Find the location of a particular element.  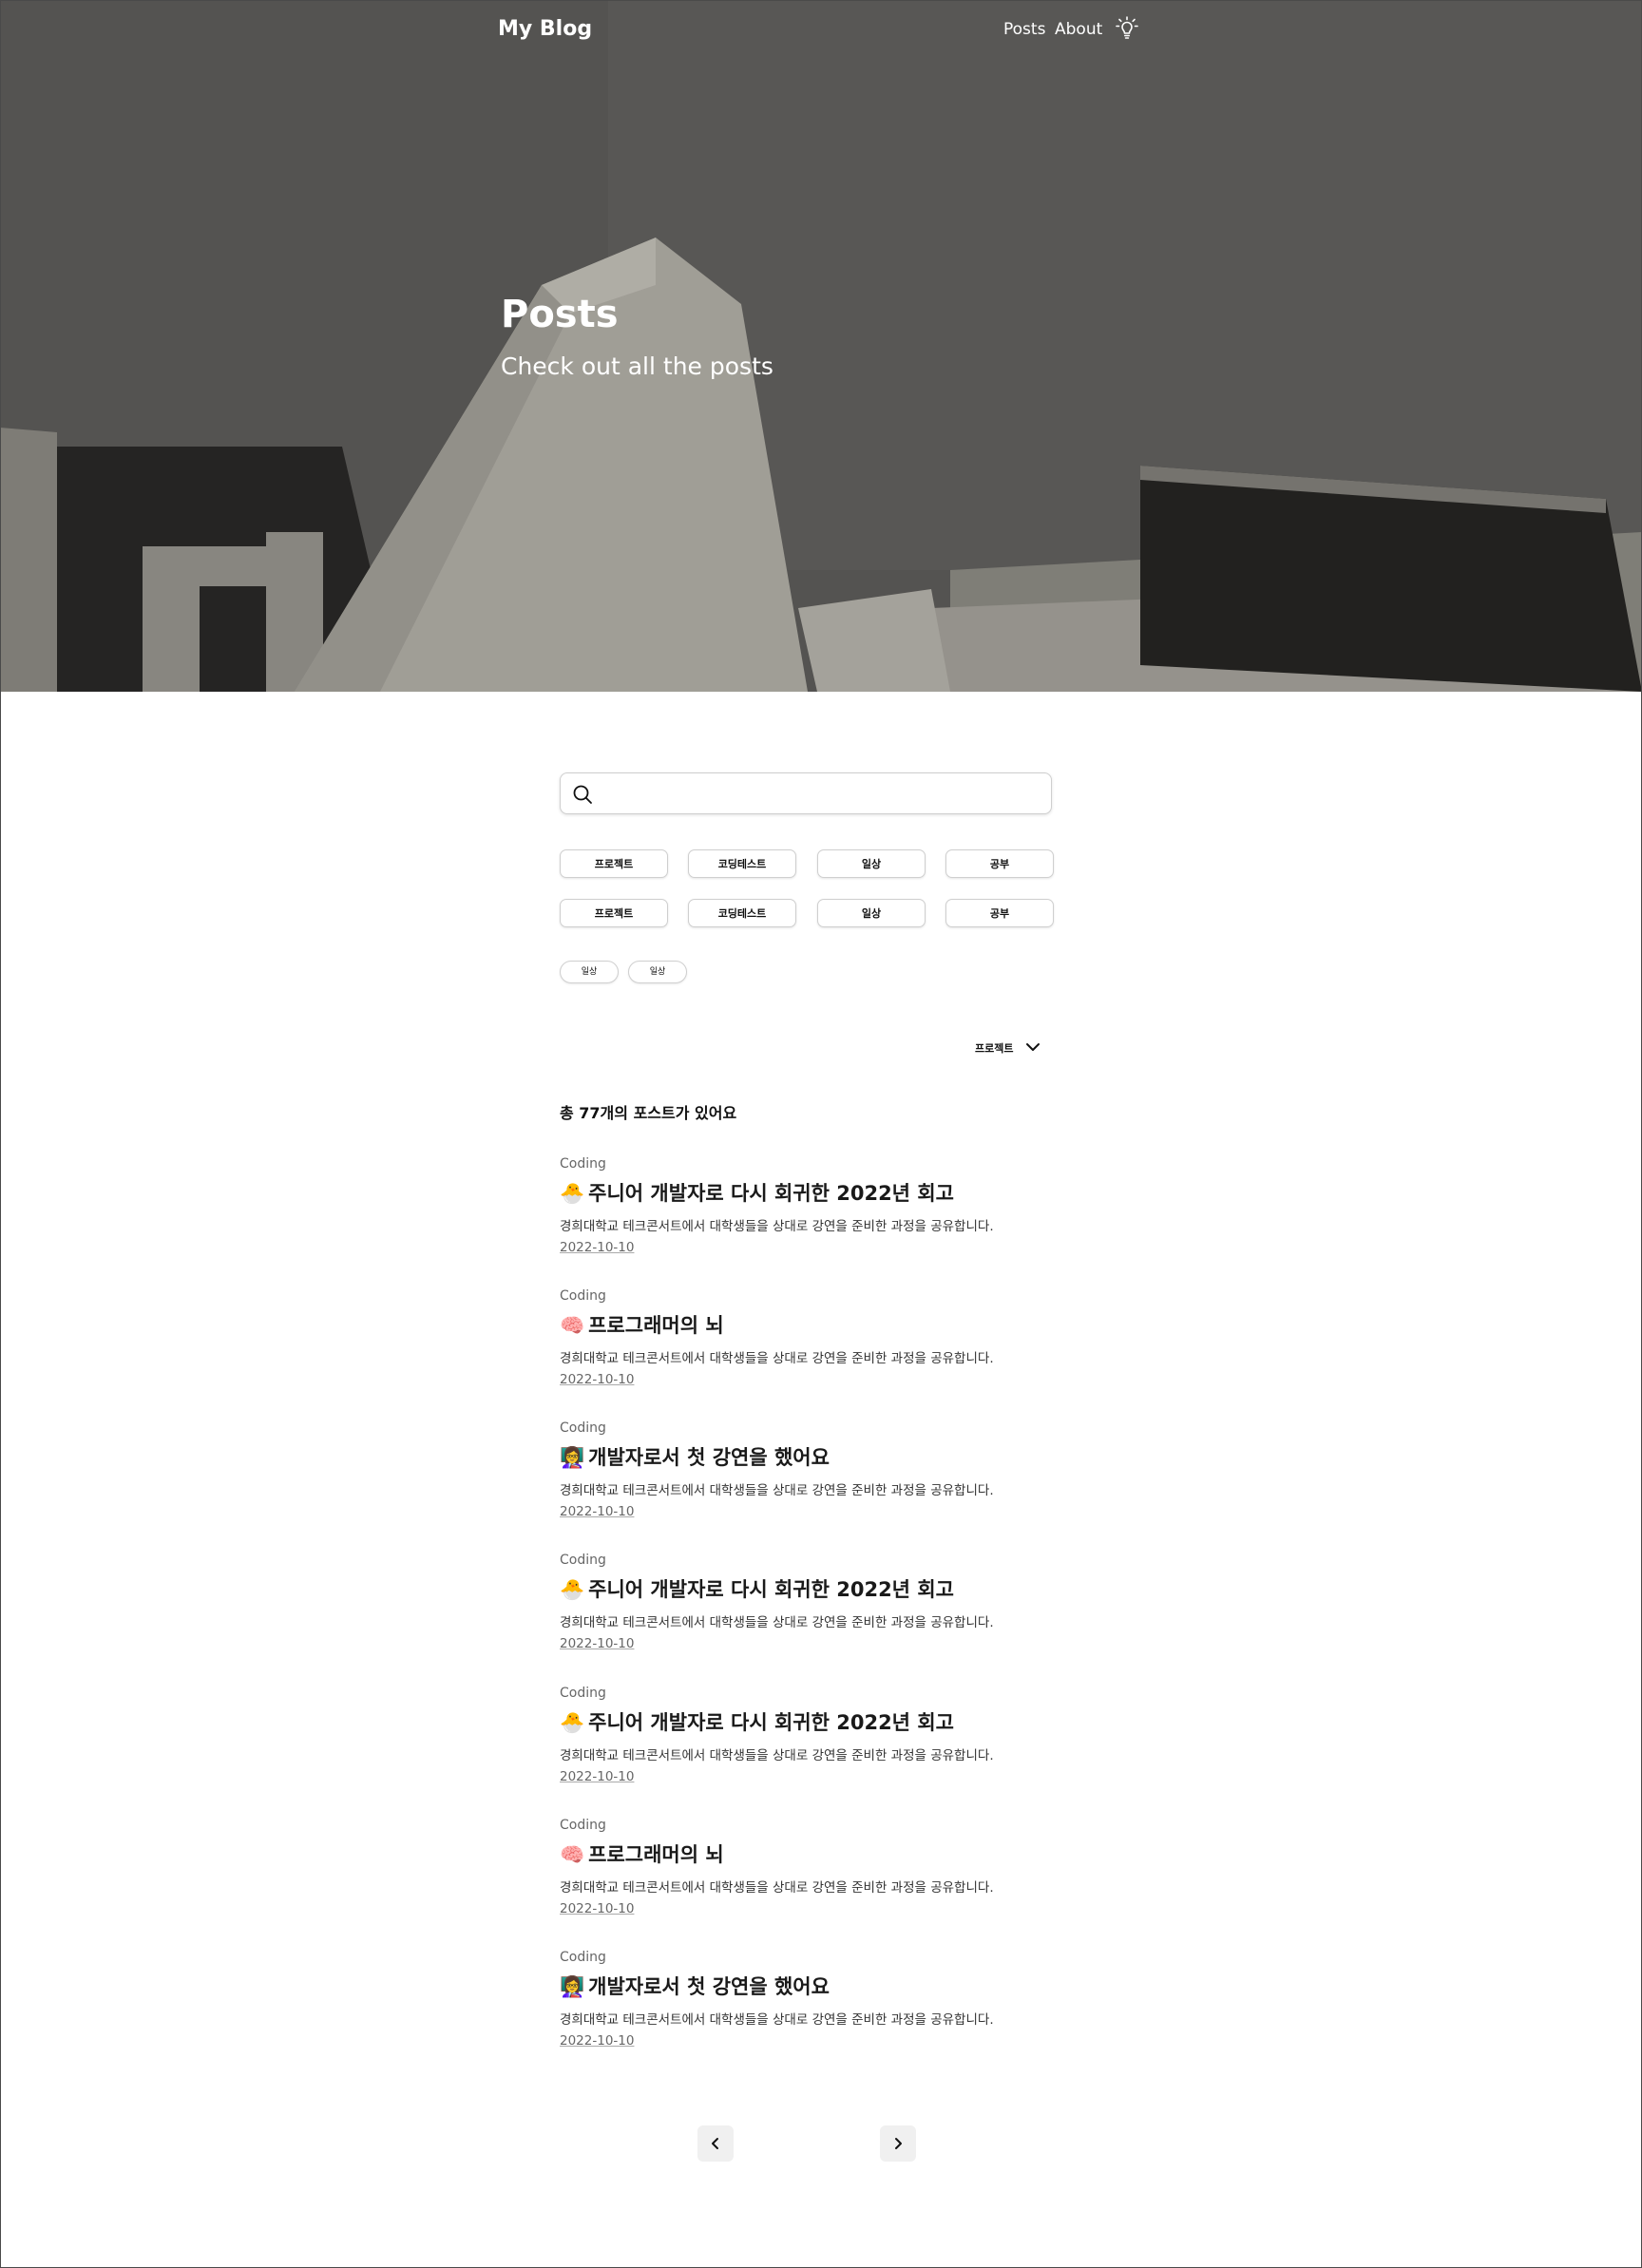

chevron-right-icon is located at coordinates (898, 2143).